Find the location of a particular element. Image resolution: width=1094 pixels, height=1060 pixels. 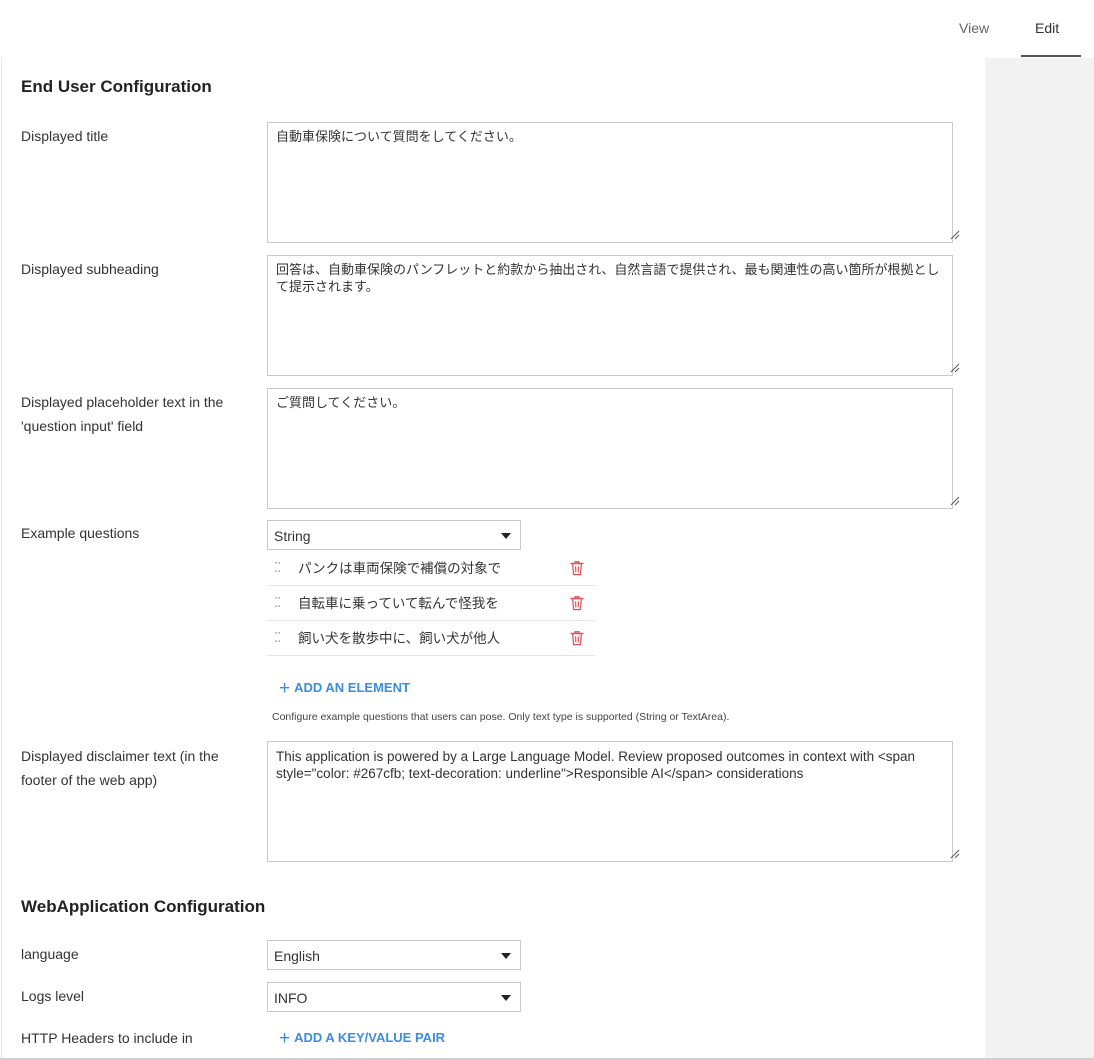

language-label: language is located at coordinates (50, 954).